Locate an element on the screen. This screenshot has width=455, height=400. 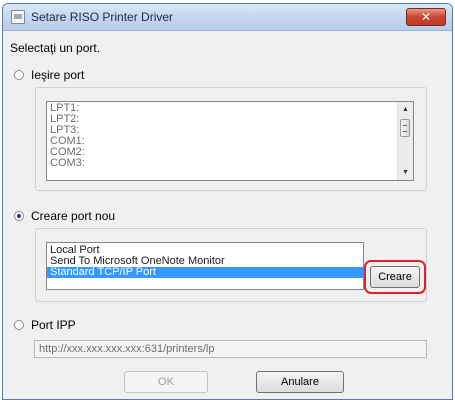
new-port-label: Creare port nou is located at coordinates (73, 216).